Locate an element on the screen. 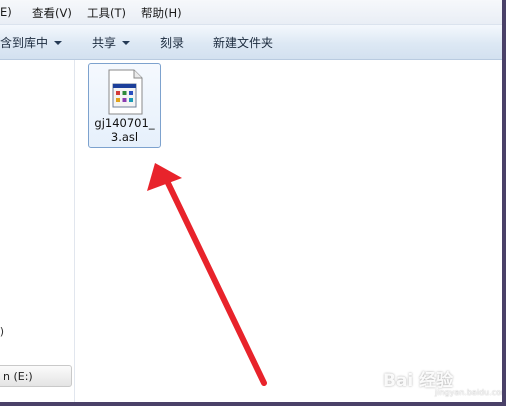 The image size is (506, 406). red-arrow-annotation is located at coordinates (207, 274).